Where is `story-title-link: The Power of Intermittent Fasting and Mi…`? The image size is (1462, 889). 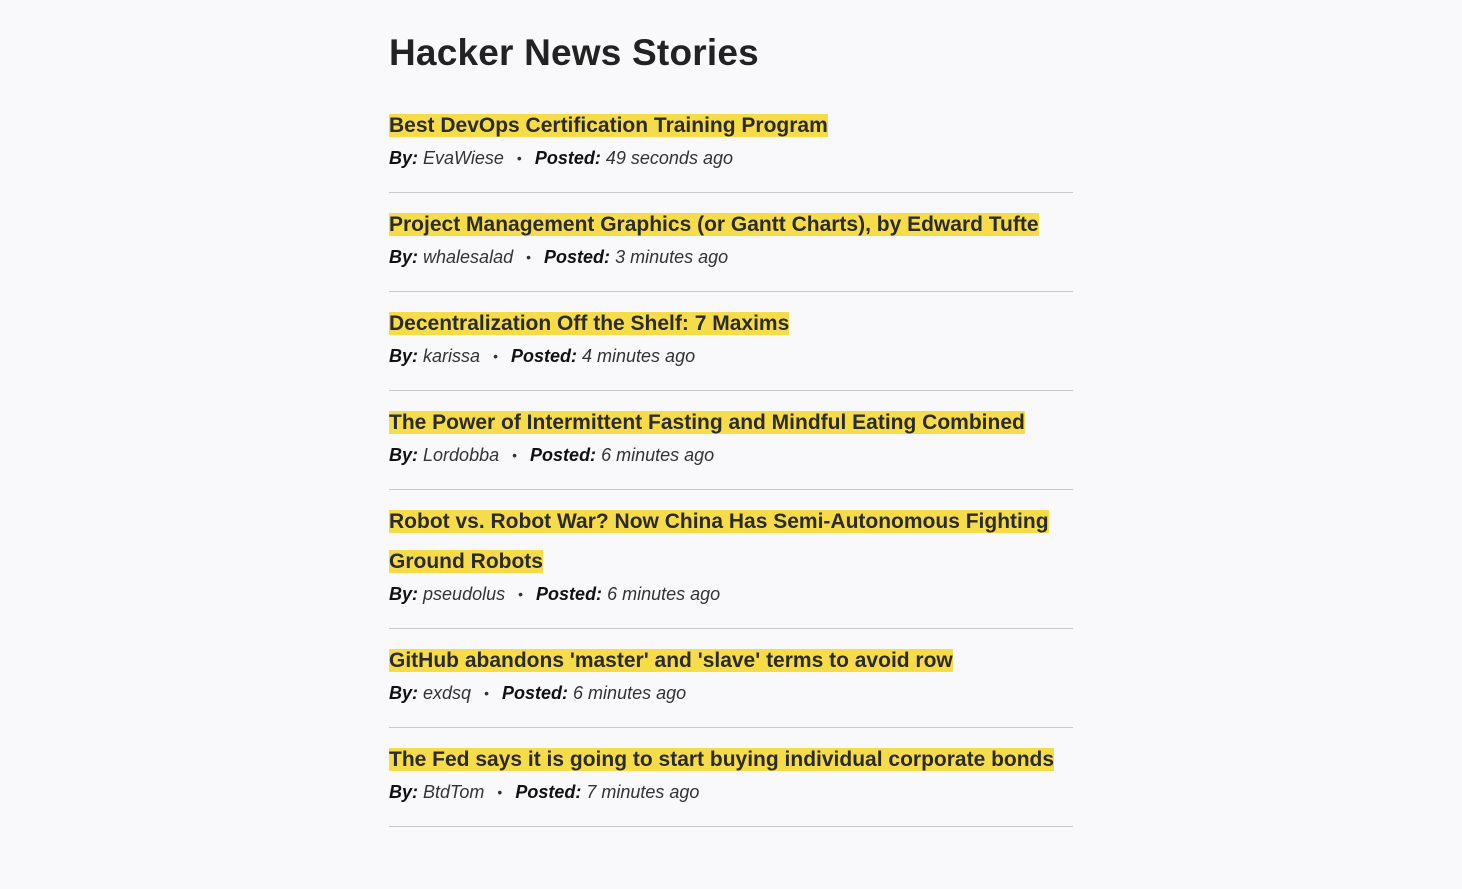
story-title-link: The Power of Intermittent Fasting and Mi… is located at coordinates (707, 422).